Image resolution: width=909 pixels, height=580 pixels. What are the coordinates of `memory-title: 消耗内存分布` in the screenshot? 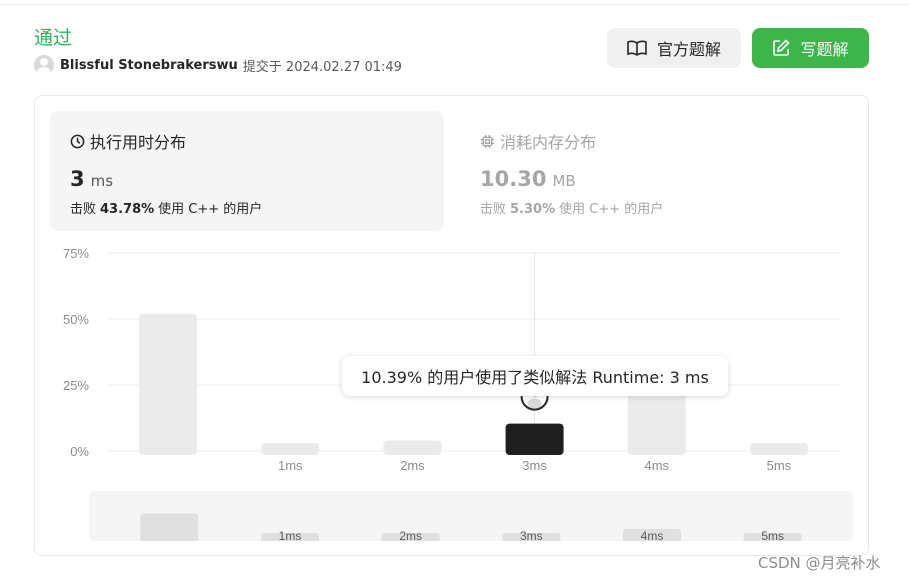 It's located at (538, 141).